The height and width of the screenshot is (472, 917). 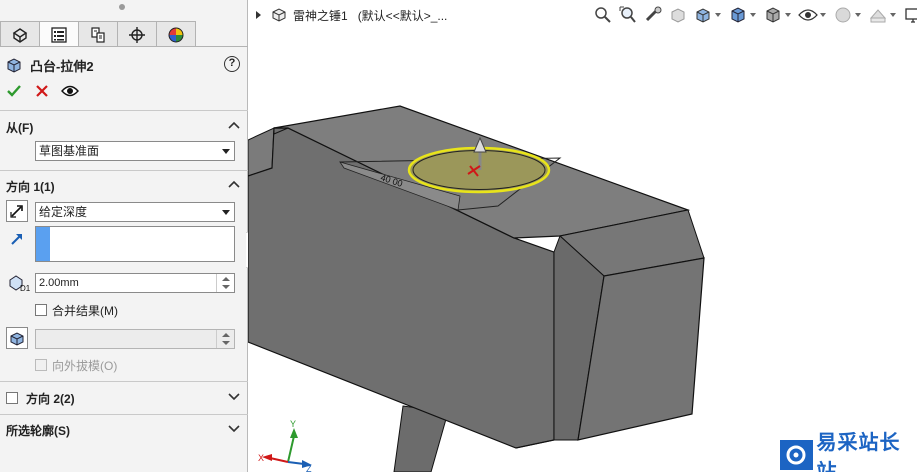 I want to click on scene-dropdown, so click(x=893, y=15).